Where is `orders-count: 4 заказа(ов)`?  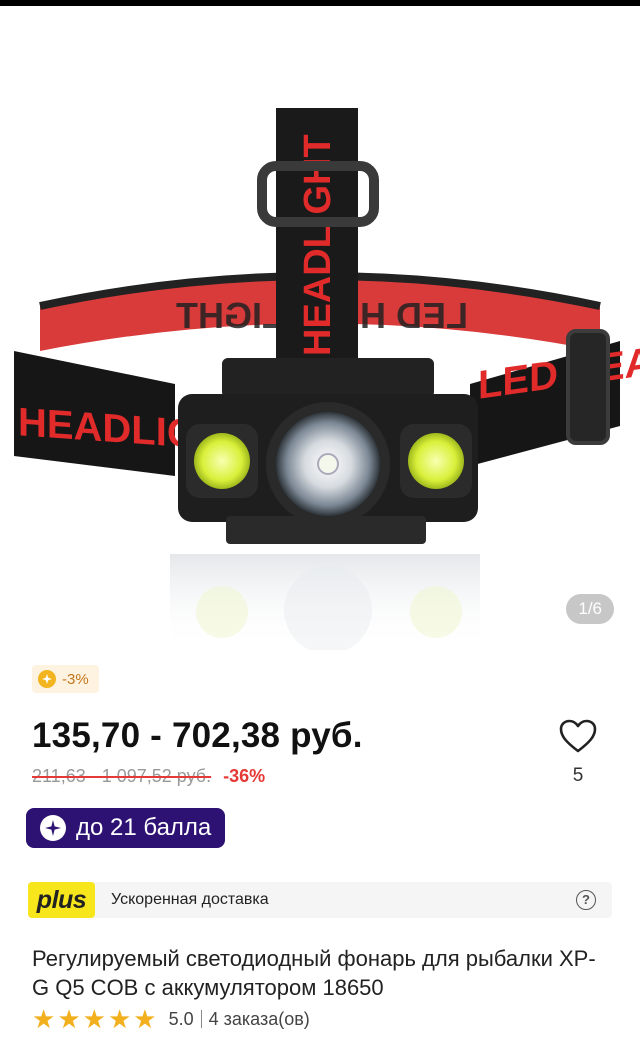 orders-count: 4 заказа(ов) is located at coordinates (259, 1018).